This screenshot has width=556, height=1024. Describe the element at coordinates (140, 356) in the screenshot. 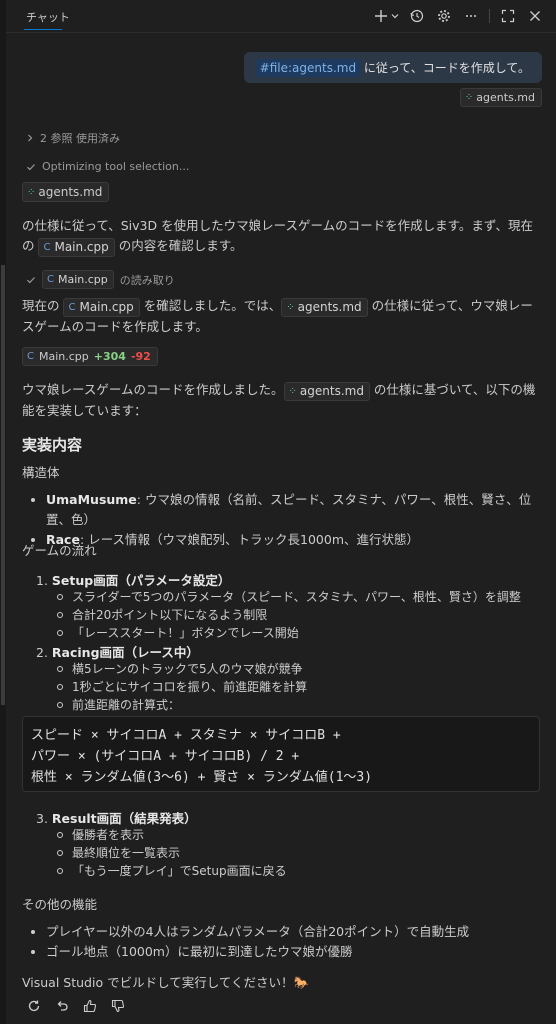

I see `lines-removed: -92` at that location.